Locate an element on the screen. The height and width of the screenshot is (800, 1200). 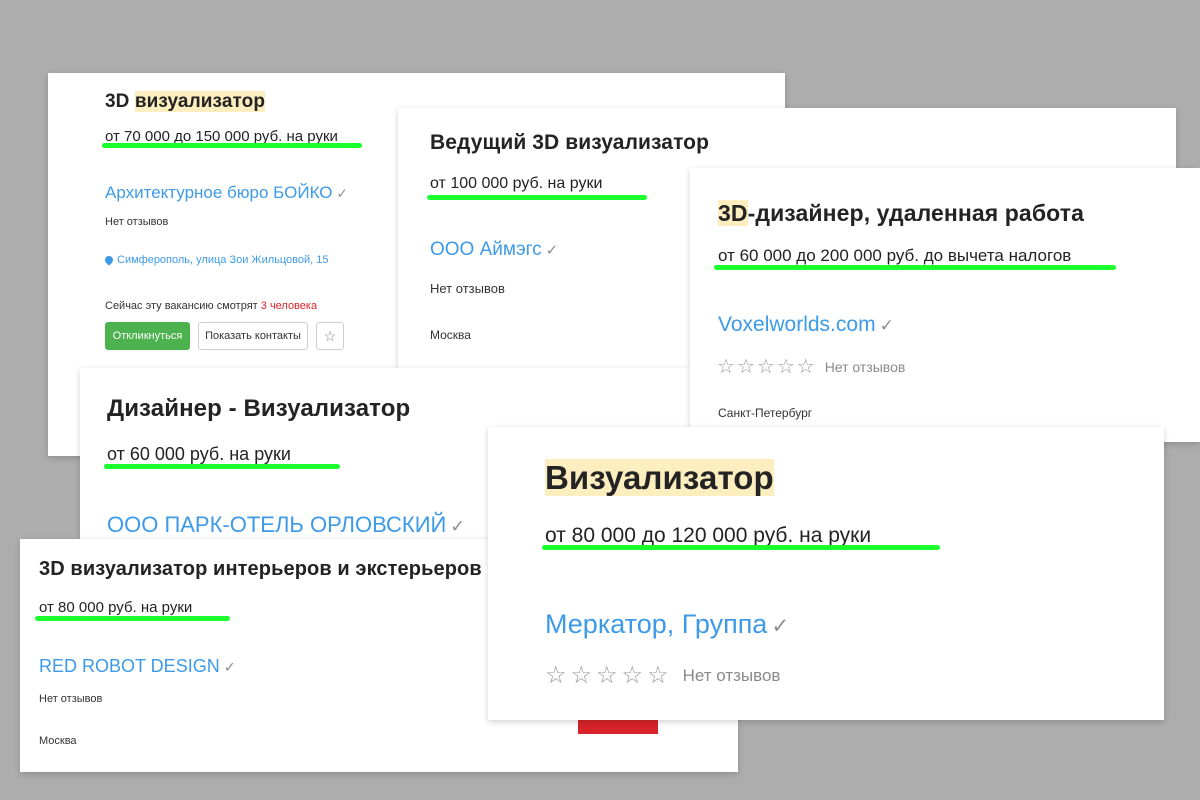
title-highlight: Визуализатор is located at coordinates (659, 477).